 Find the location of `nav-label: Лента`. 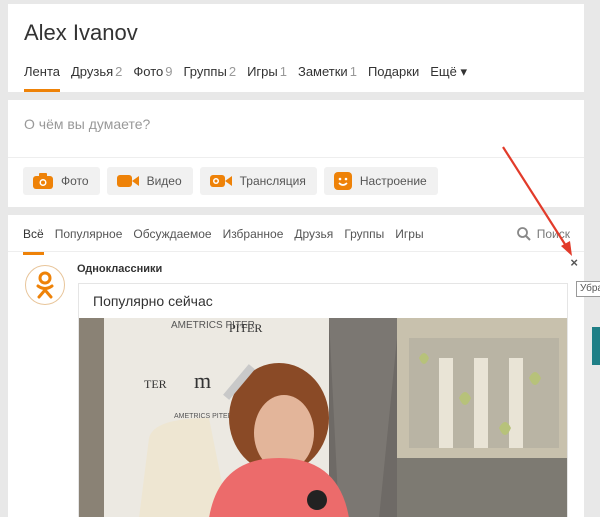

nav-label: Лента is located at coordinates (42, 71).